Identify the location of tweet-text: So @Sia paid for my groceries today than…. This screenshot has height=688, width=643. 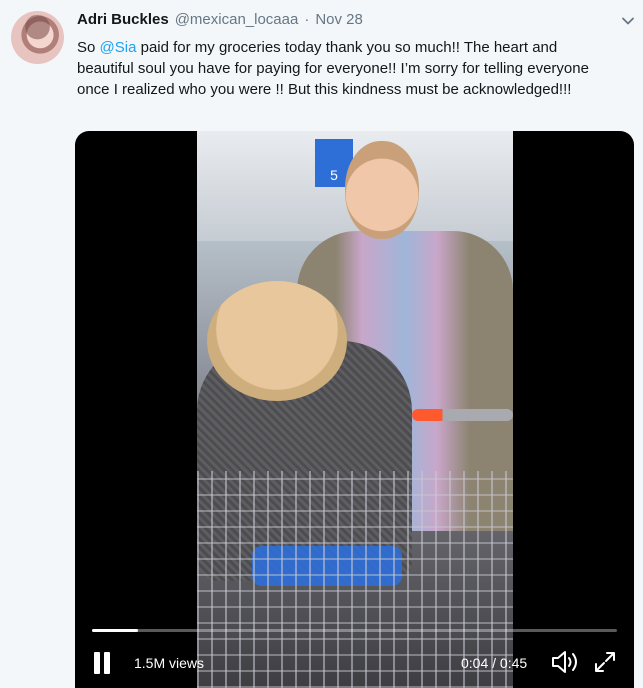
(347, 68).